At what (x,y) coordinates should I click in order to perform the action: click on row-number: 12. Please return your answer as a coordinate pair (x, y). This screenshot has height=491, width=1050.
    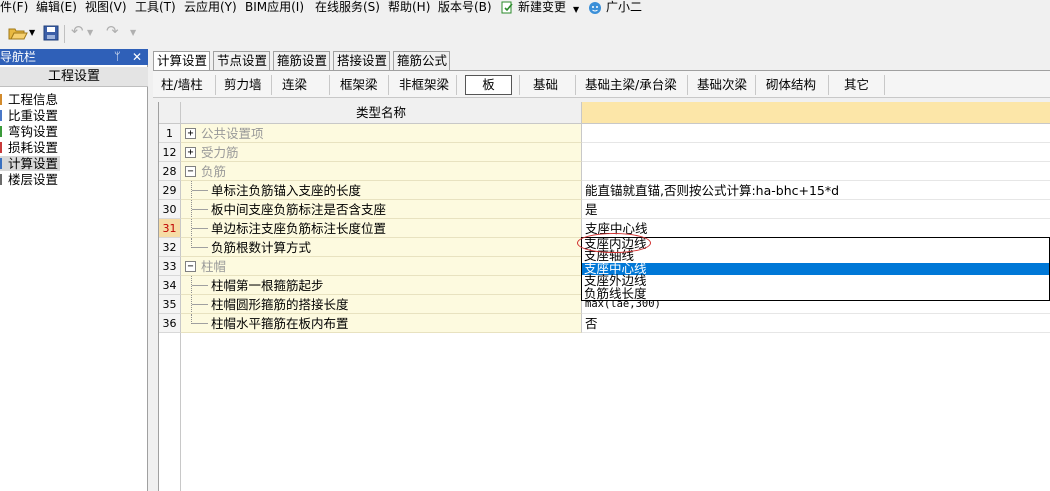
    Looking at the image, I should click on (170, 152).